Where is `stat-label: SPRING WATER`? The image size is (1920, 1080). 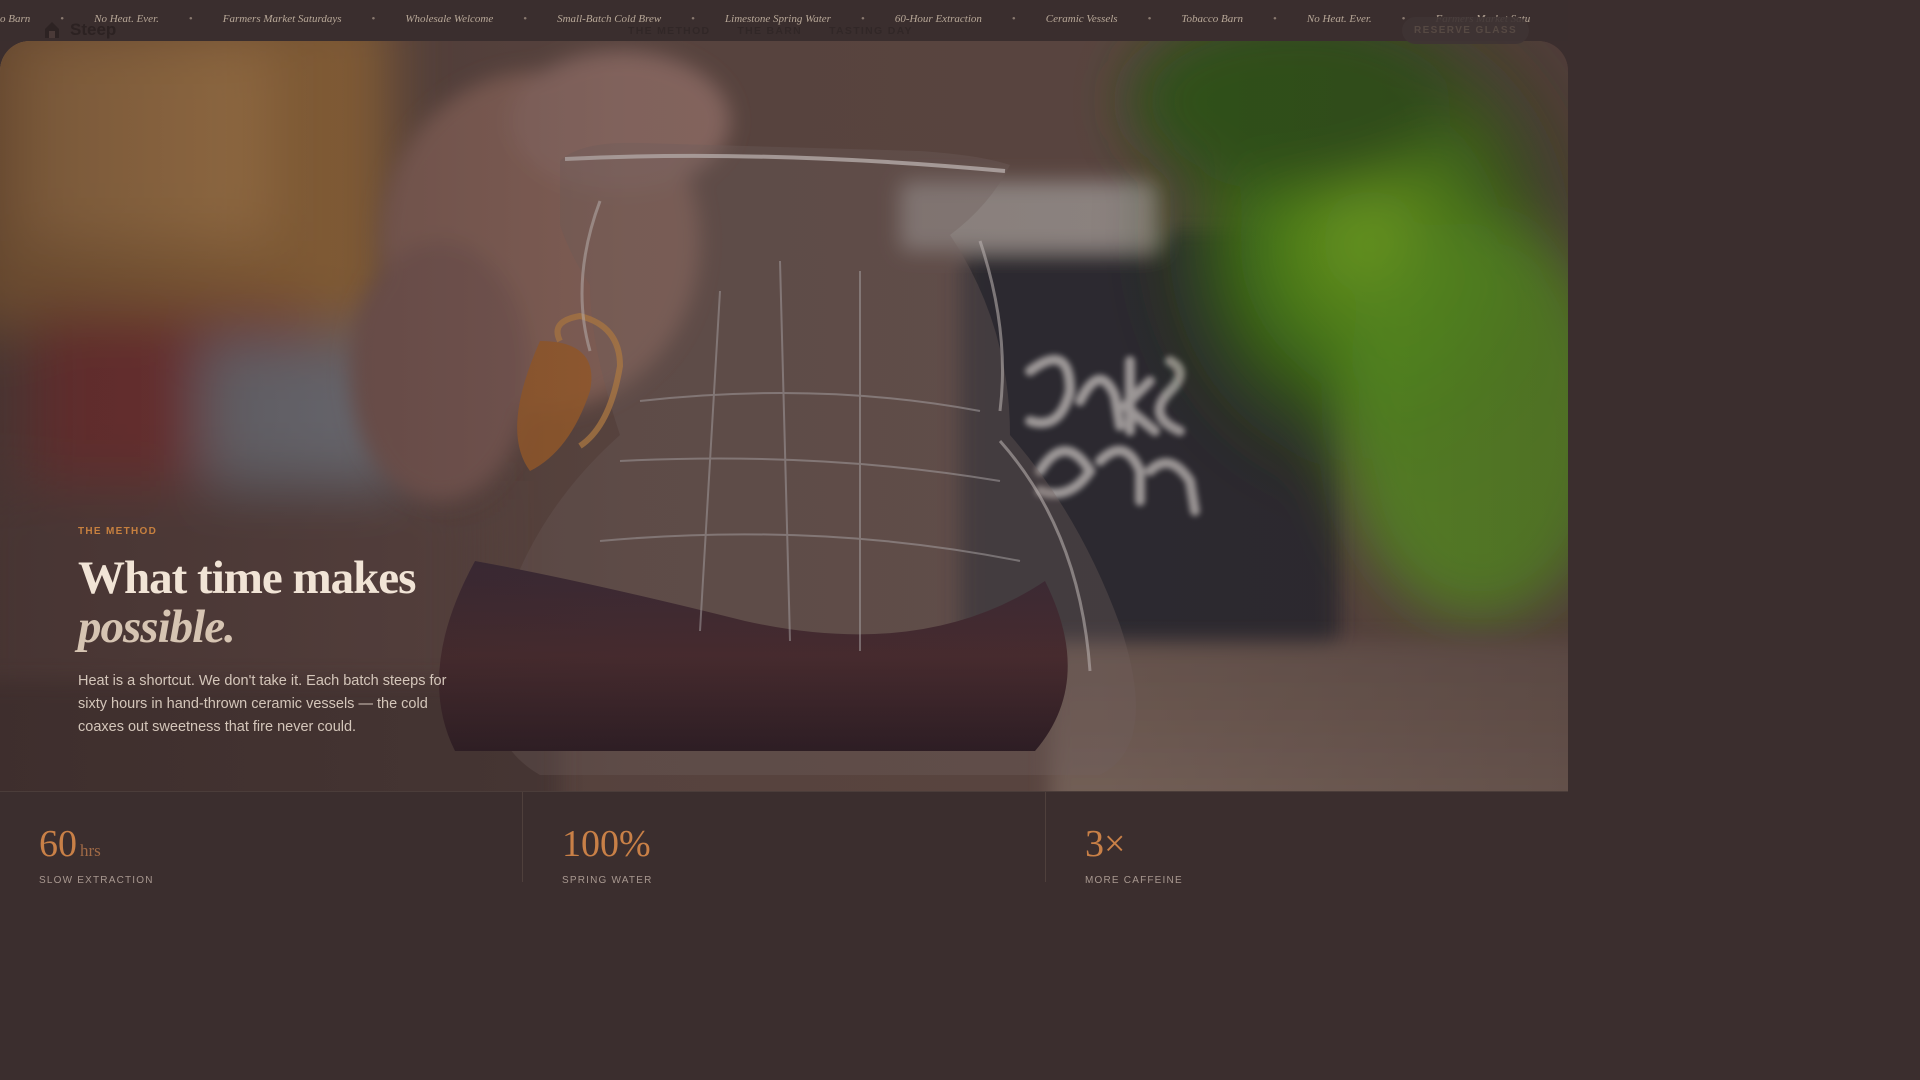 stat-label: SPRING WATER is located at coordinates (607, 880).